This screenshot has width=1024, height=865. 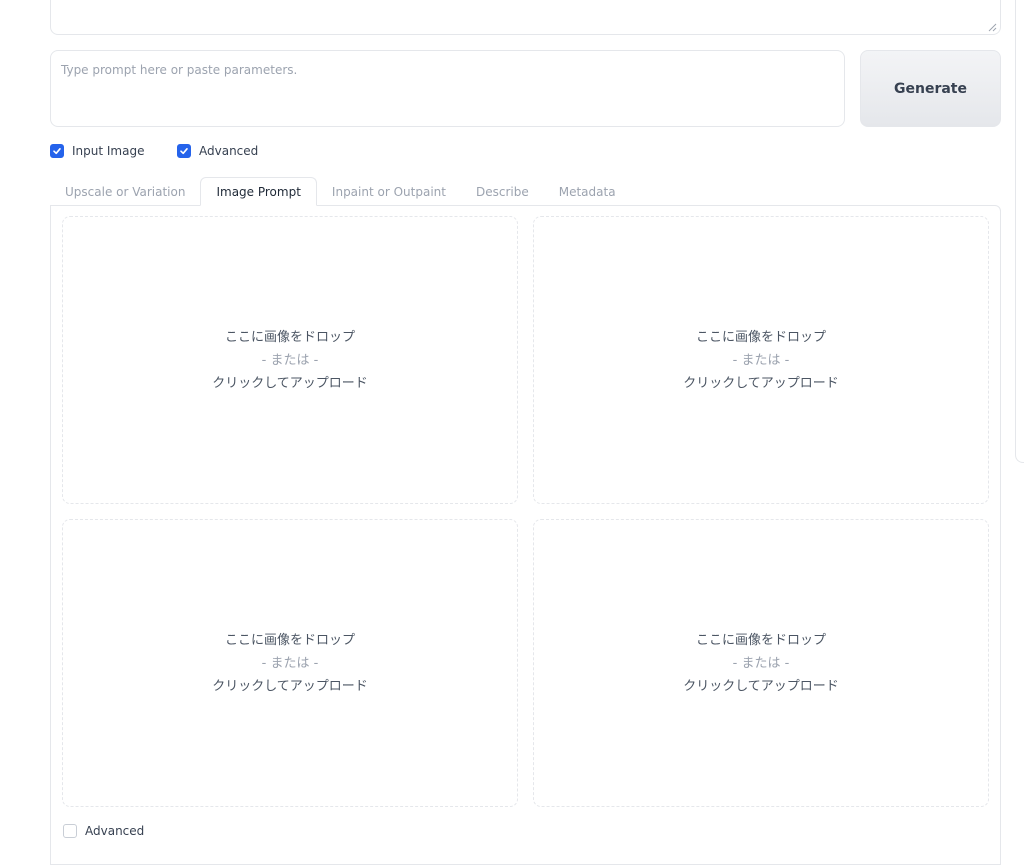 I want to click on advanced-checkbox, so click(x=184, y=151).